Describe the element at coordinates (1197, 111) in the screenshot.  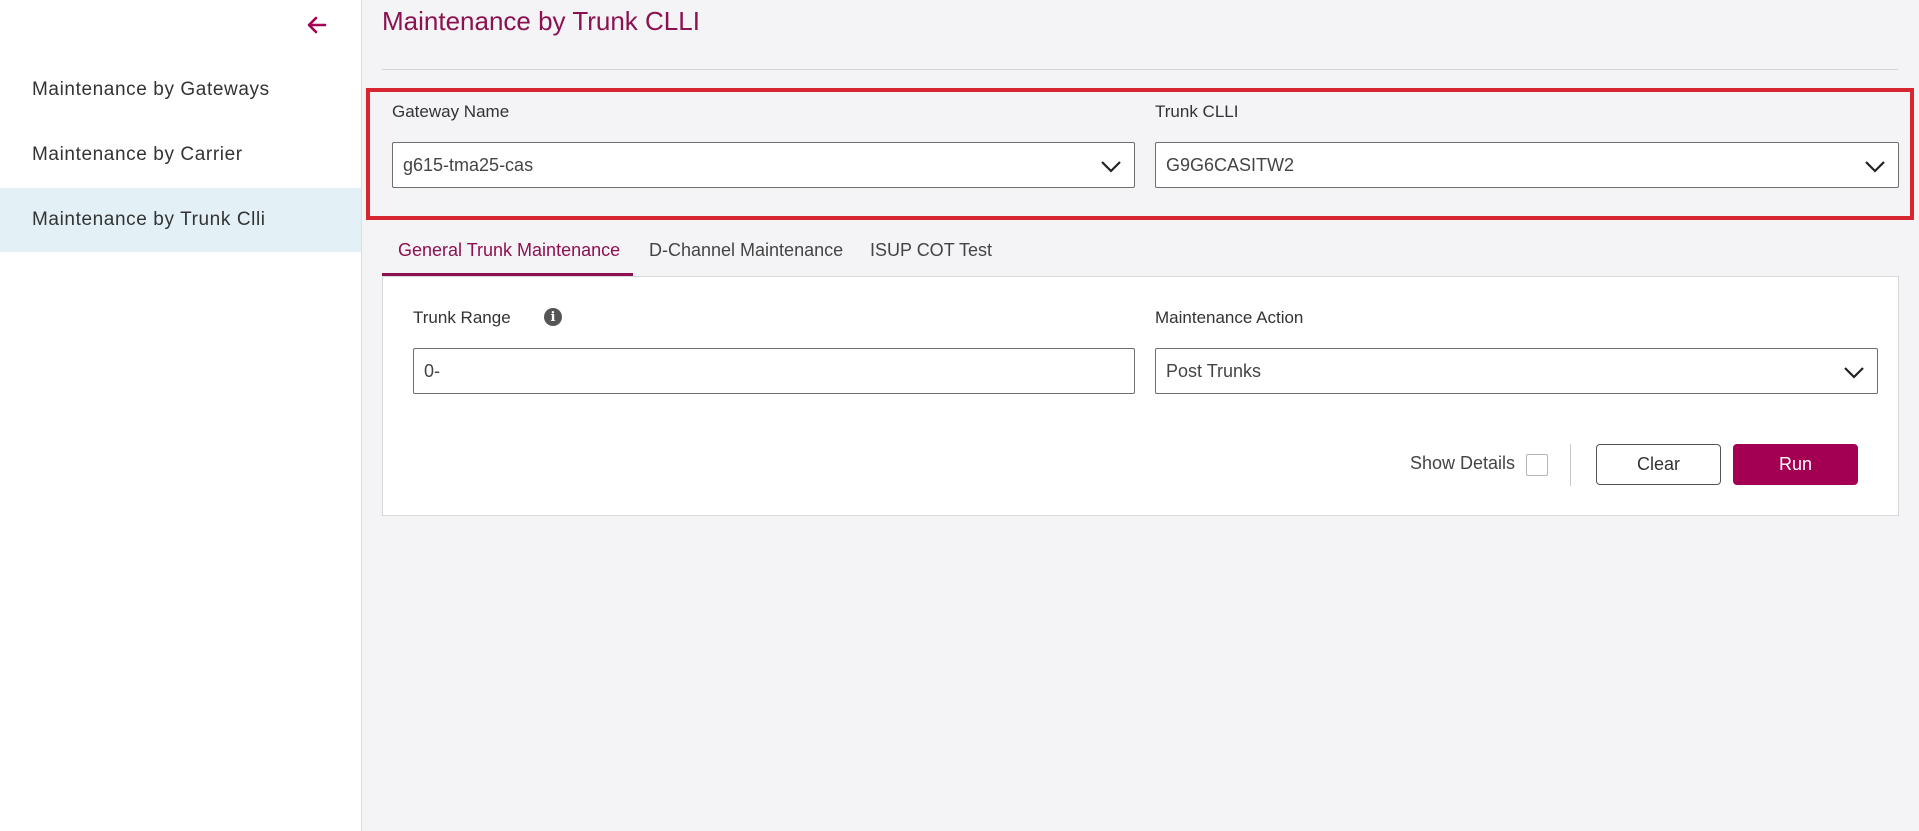
I see `trunk-clli-label: Trunk CLLI` at that location.